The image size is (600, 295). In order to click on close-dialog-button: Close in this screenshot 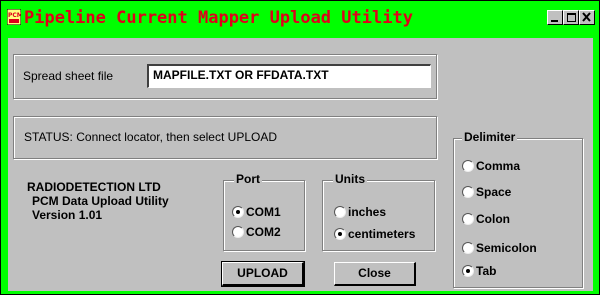, I will do `click(375, 274)`.